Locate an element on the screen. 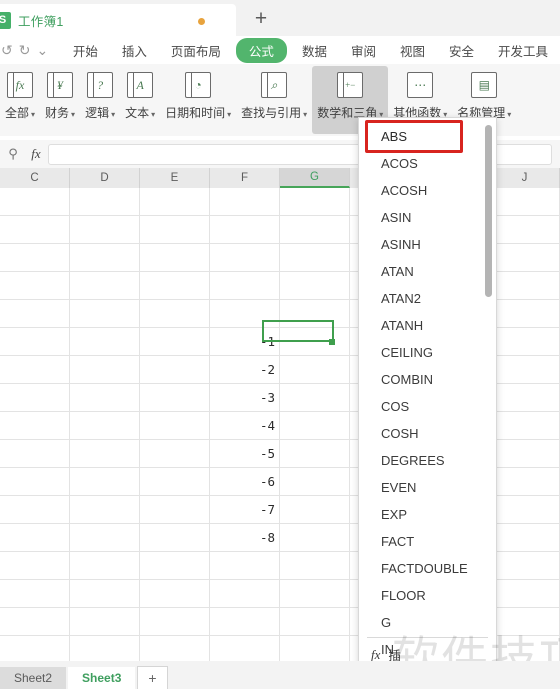 This screenshot has height=689, width=560. menu-item-gcd: G is located at coordinates (422, 622).